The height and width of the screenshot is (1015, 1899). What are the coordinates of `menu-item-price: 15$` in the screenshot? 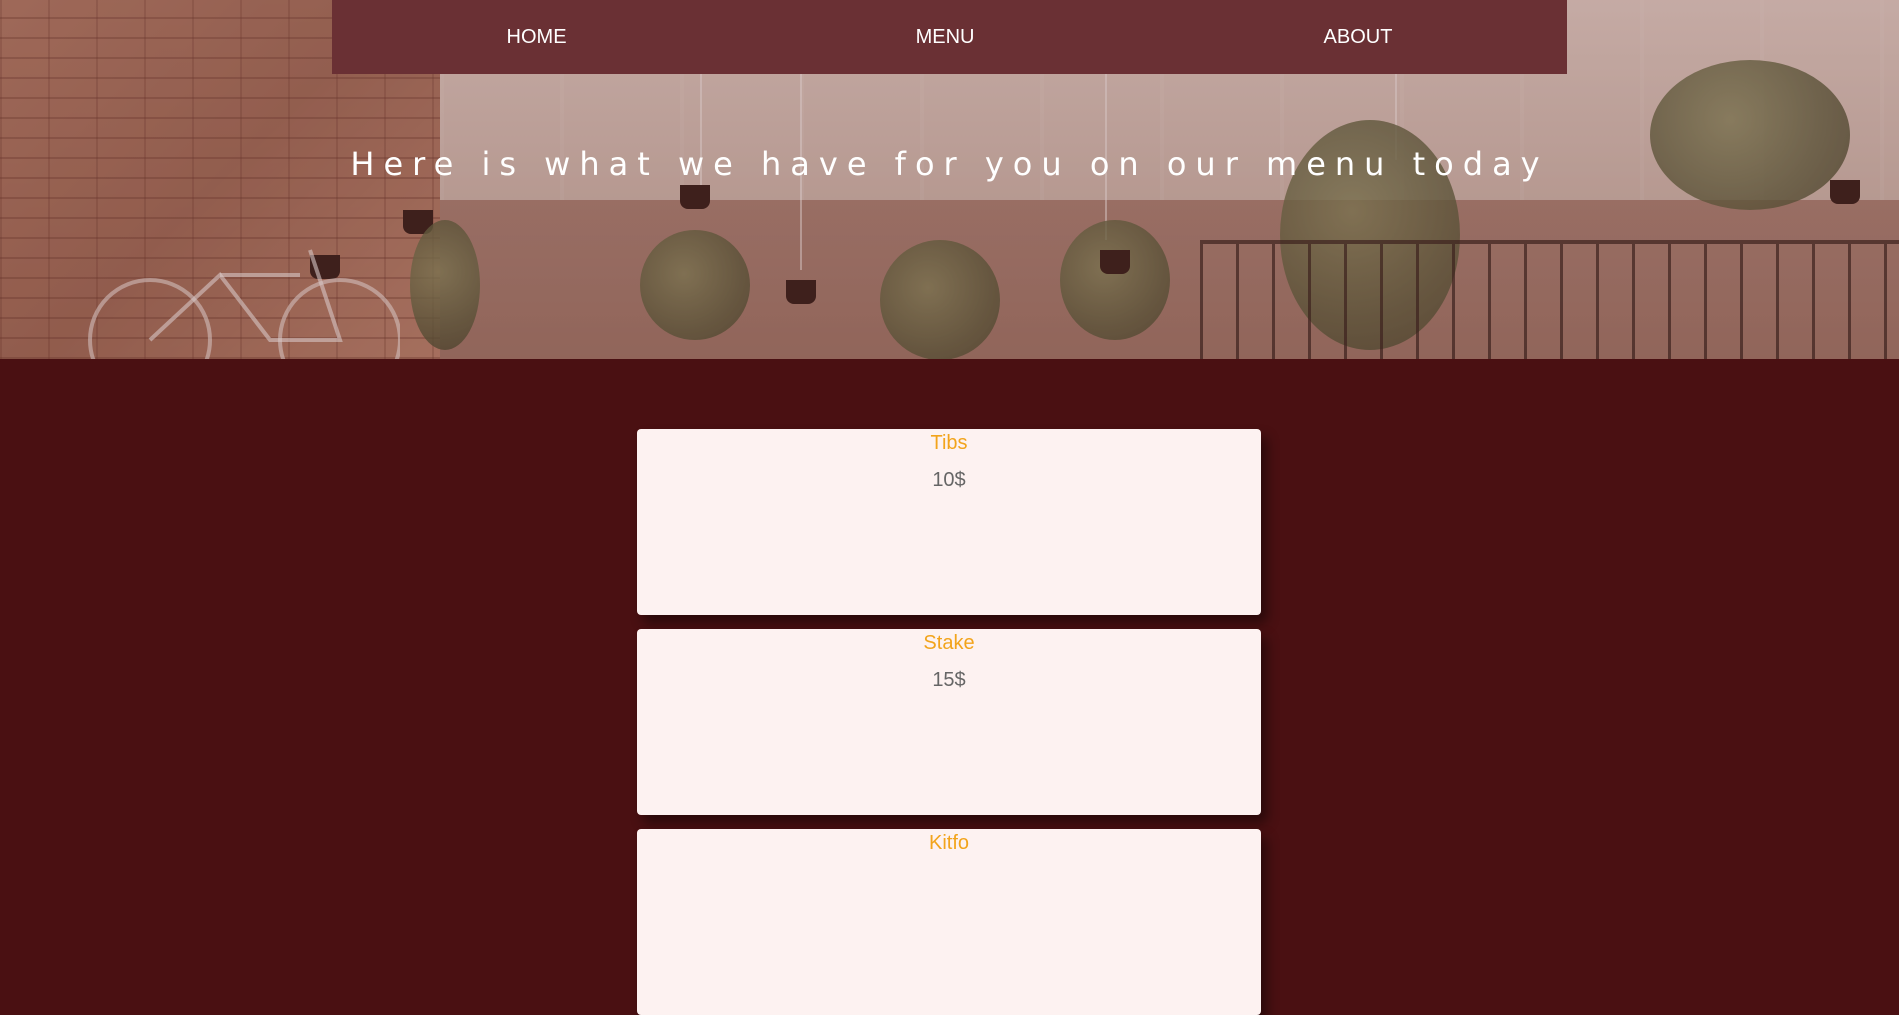 It's located at (949, 680).